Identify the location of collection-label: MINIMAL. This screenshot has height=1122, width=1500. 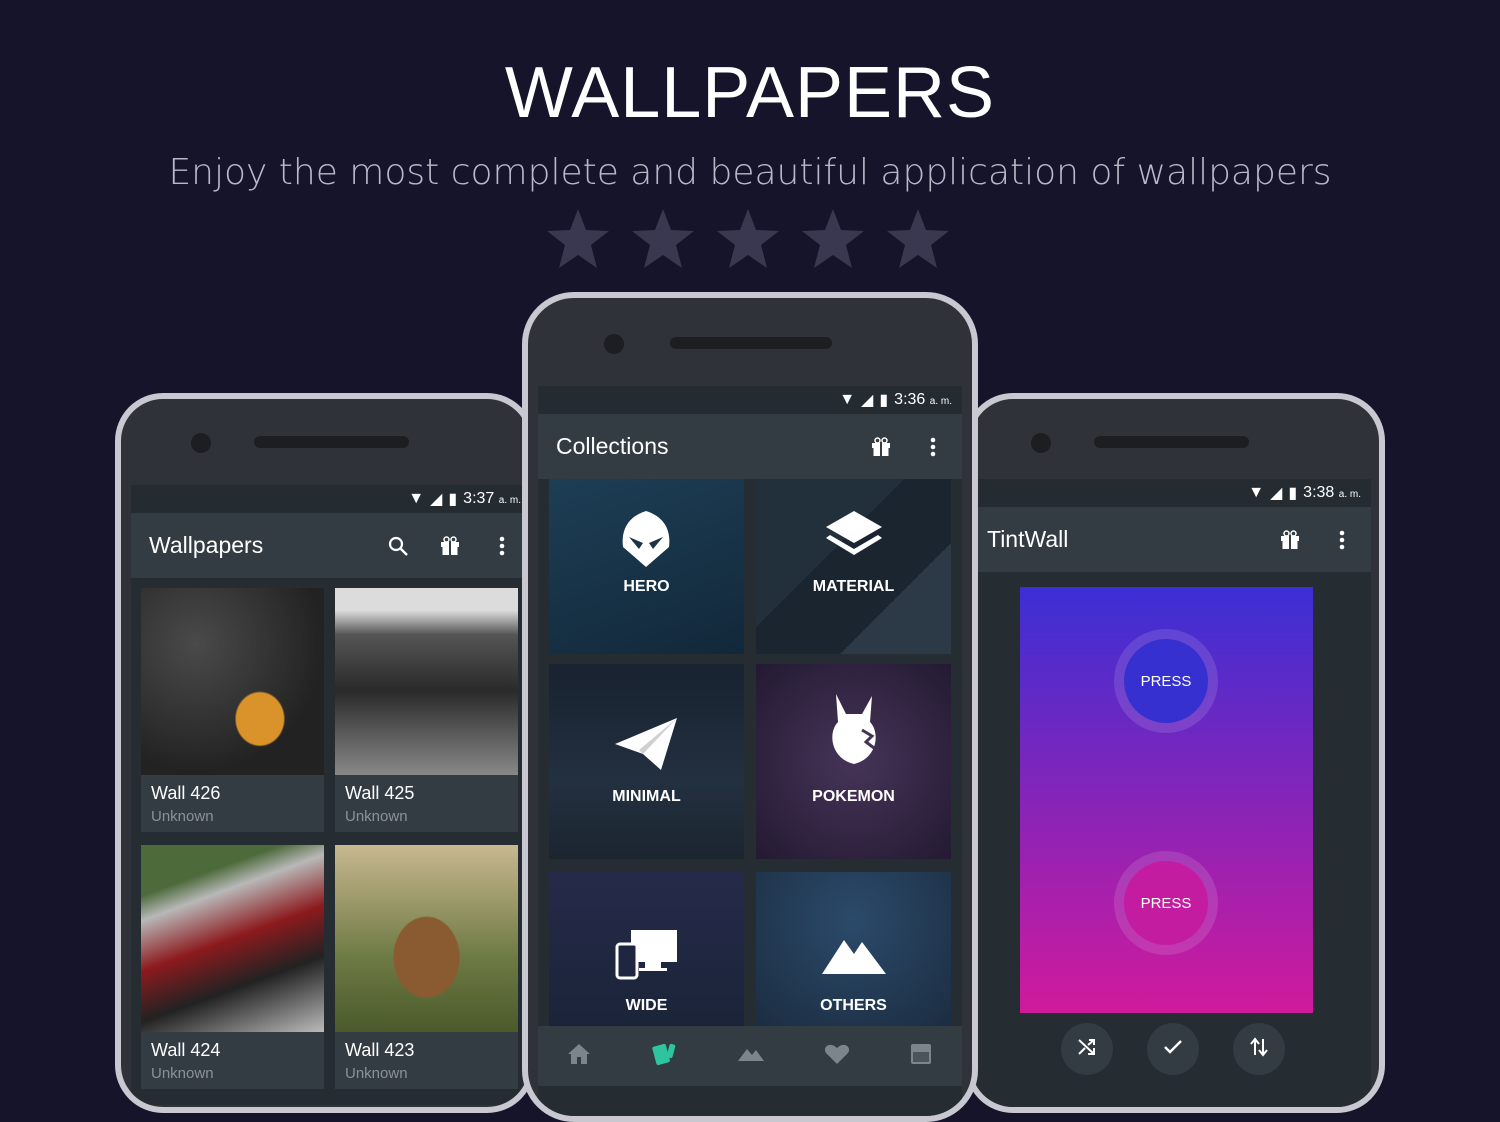
(646, 796).